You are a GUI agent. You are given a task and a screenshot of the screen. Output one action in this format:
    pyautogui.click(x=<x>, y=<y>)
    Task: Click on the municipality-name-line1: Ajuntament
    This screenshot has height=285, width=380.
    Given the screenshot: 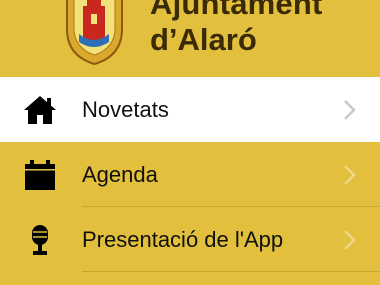 What is the action you would take?
    pyautogui.click(x=236, y=10)
    